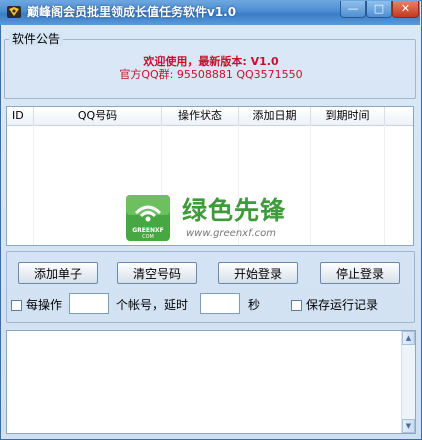 This screenshot has height=440, width=422. What do you see at coordinates (200, 116) in the screenshot?
I see `column-header-status: 操作状态` at bounding box center [200, 116].